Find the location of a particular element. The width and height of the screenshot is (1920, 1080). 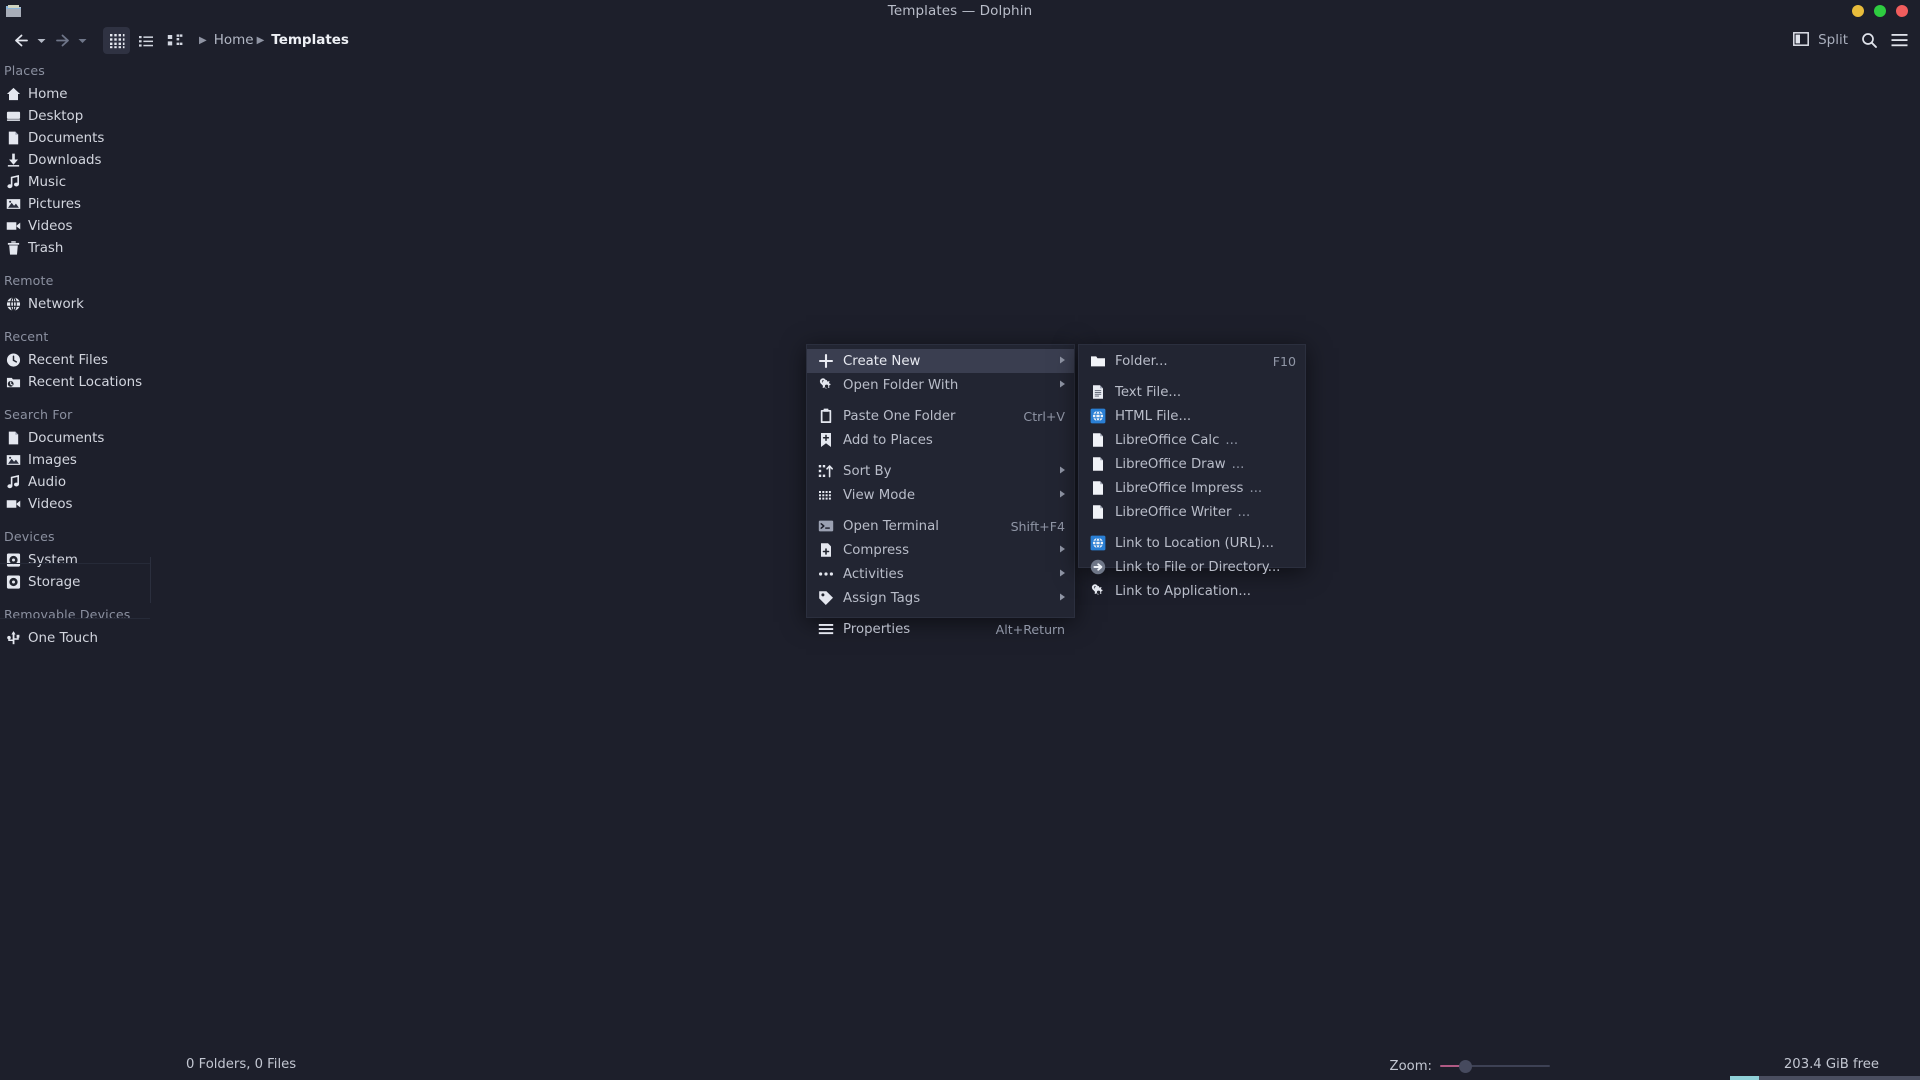

sidebar-item-pictures: Pictures is located at coordinates (91, 204).